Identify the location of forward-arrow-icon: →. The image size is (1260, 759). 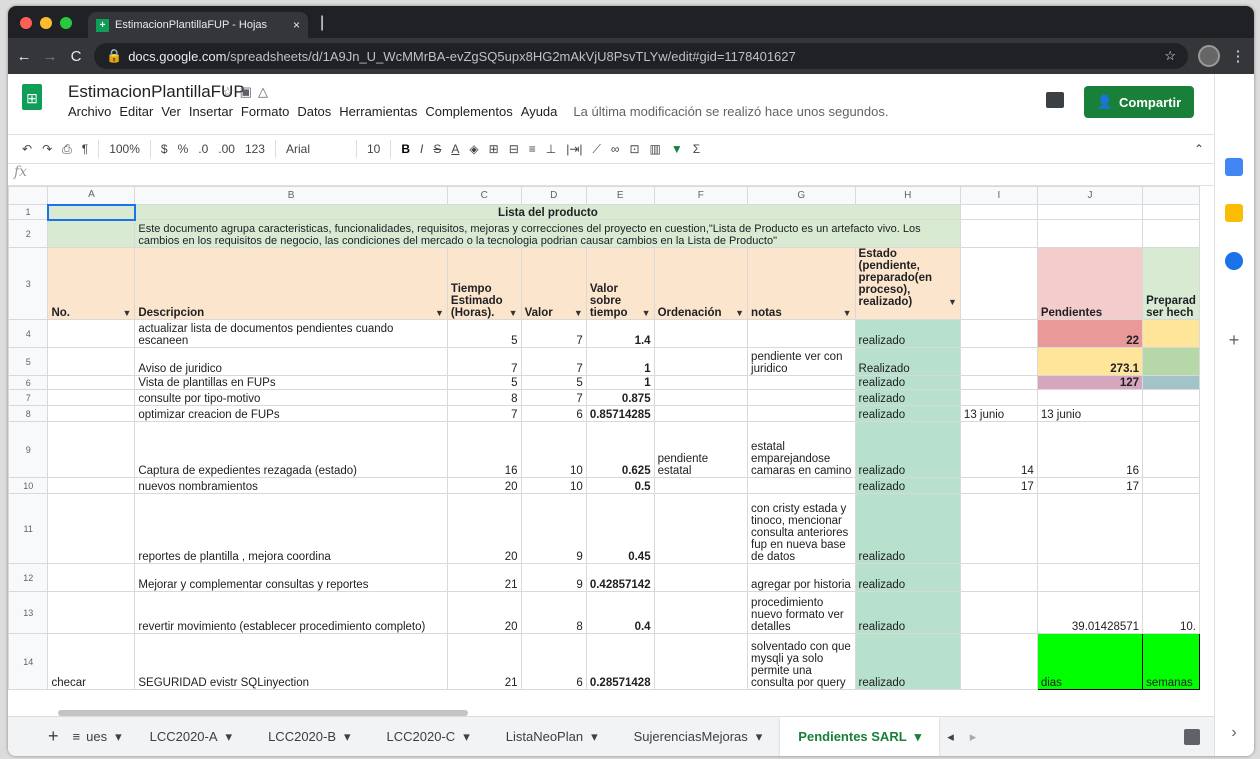
(50, 56).